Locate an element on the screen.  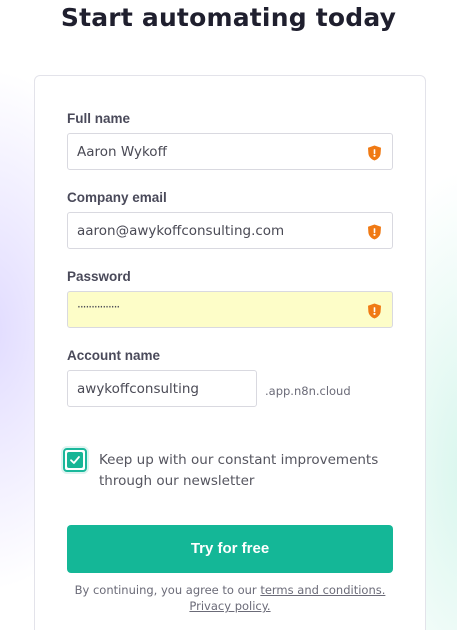
newsletter-checkbox is located at coordinates (75, 460).